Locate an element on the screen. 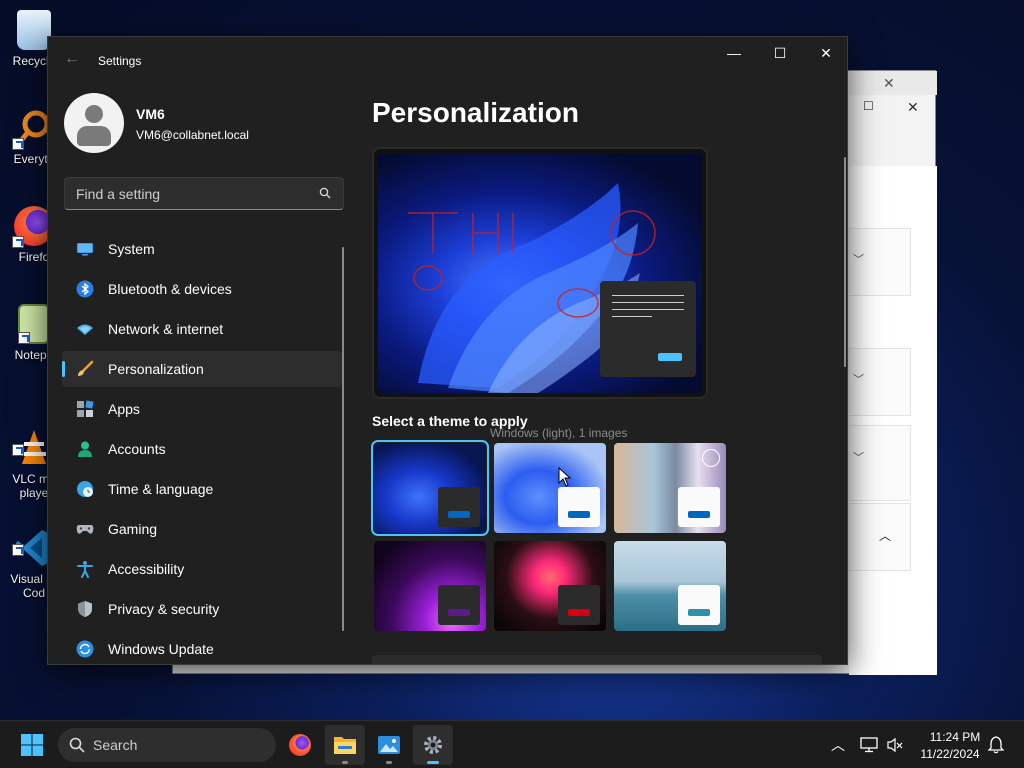 This screenshot has height=768, width=1024. sidebar-item-label: Privacy & security is located at coordinates (164, 609).